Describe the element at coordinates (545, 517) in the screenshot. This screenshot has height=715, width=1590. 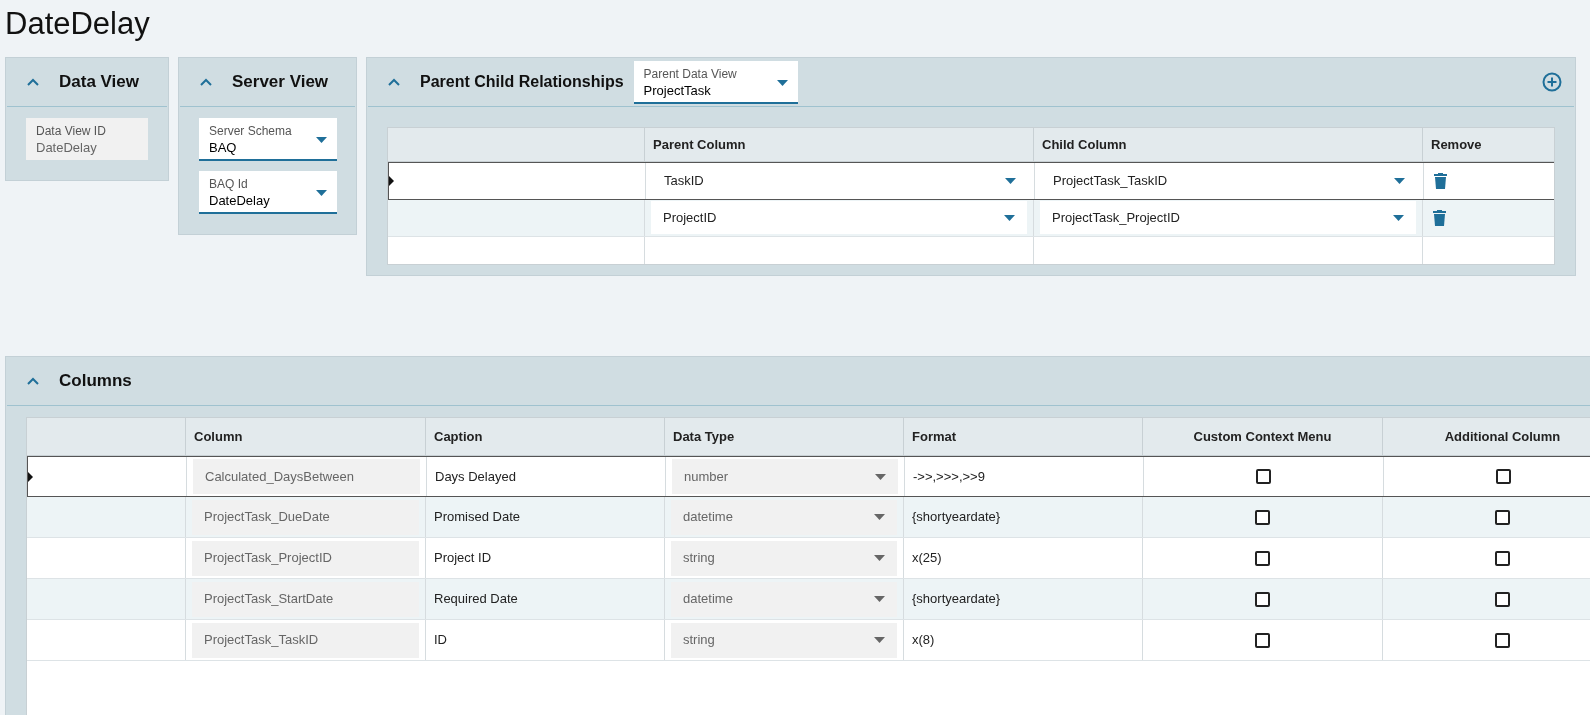
I see `caption-cell: Promised Date` at that location.